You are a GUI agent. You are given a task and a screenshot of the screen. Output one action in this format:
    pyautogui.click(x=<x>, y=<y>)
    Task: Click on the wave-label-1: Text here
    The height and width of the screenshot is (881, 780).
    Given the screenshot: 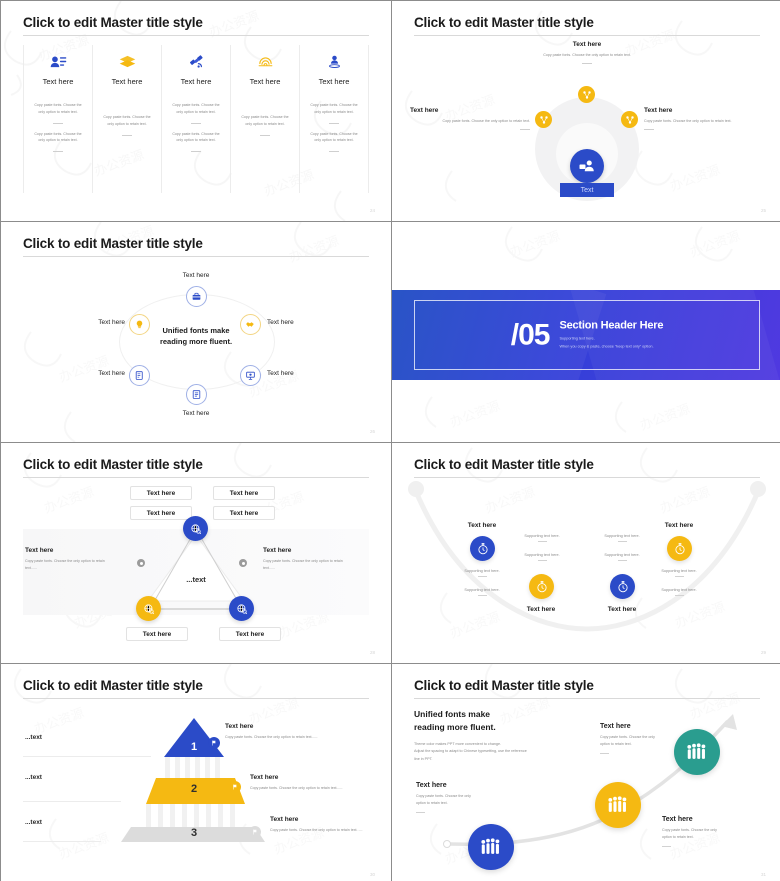 What is the action you would take?
    pyautogui.click(x=482, y=525)
    